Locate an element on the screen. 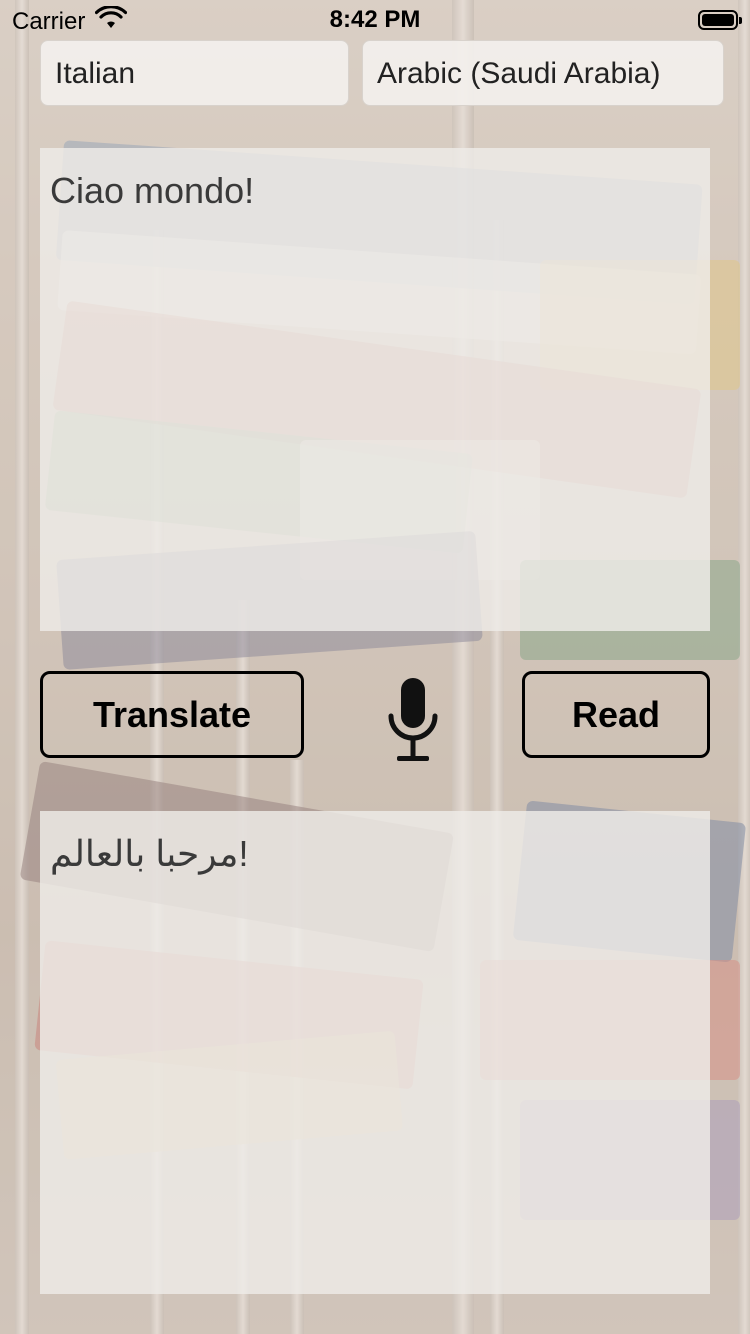 The width and height of the screenshot is (750, 1334). status-bar: Carrier 8:42 PM is located at coordinates (375, 20).